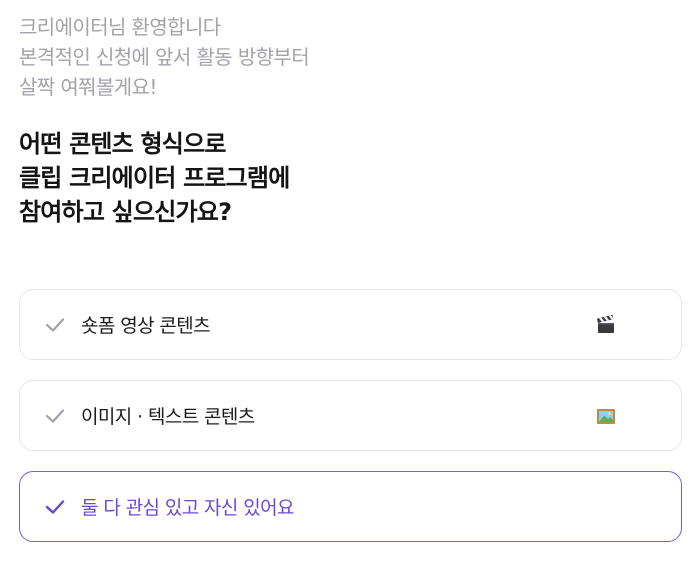 This screenshot has height=567, width=697. Describe the element at coordinates (88, 87) in the screenshot. I see `greeting-line-3: 살짝 여쭤볼게요!` at that location.